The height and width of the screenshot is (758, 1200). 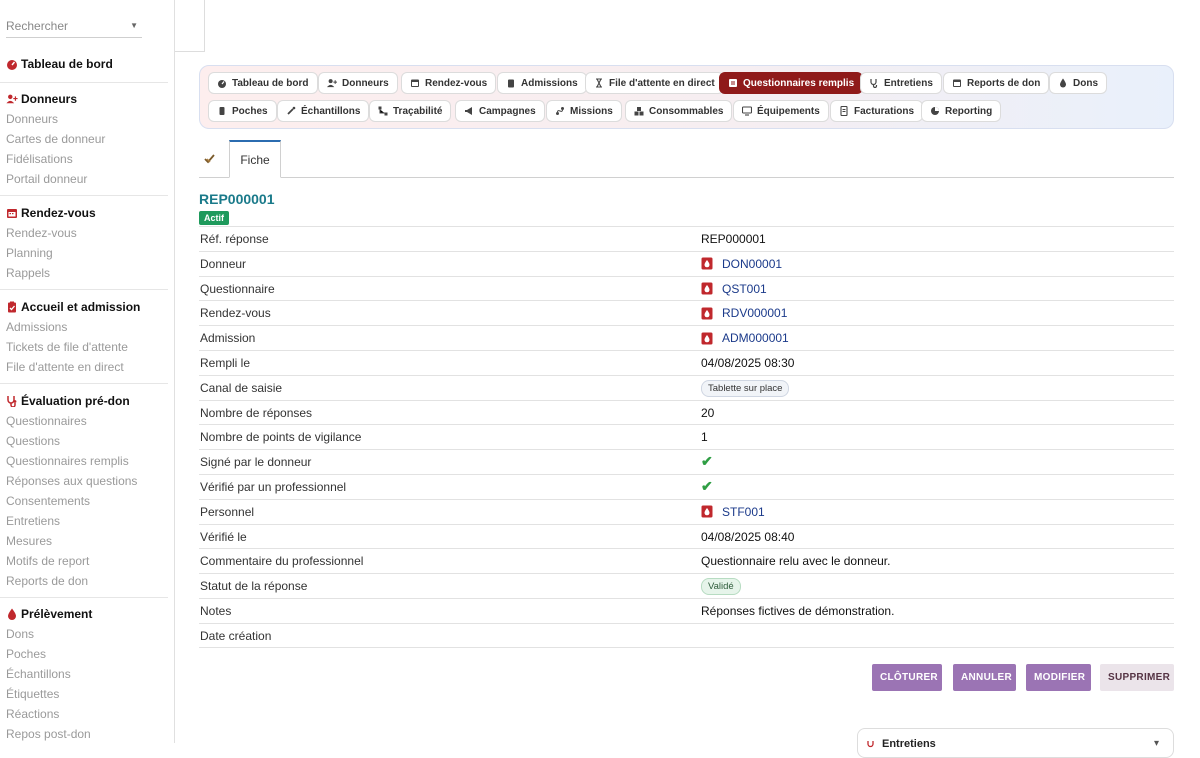 What do you see at coordinates (754, 313) in the screenshot?
I see `link-text: RDV000001` at bounding box center [754, 313].